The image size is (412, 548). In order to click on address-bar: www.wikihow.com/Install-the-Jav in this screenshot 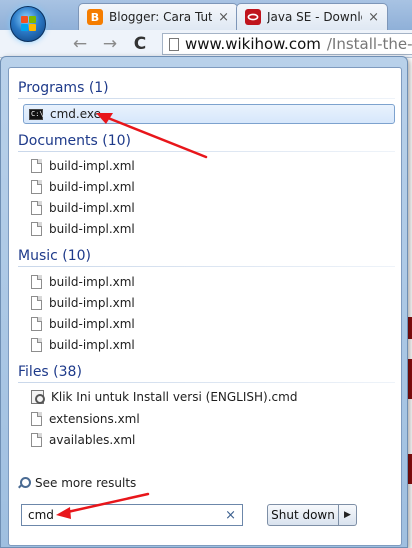, I will do `click(287, 44)`.